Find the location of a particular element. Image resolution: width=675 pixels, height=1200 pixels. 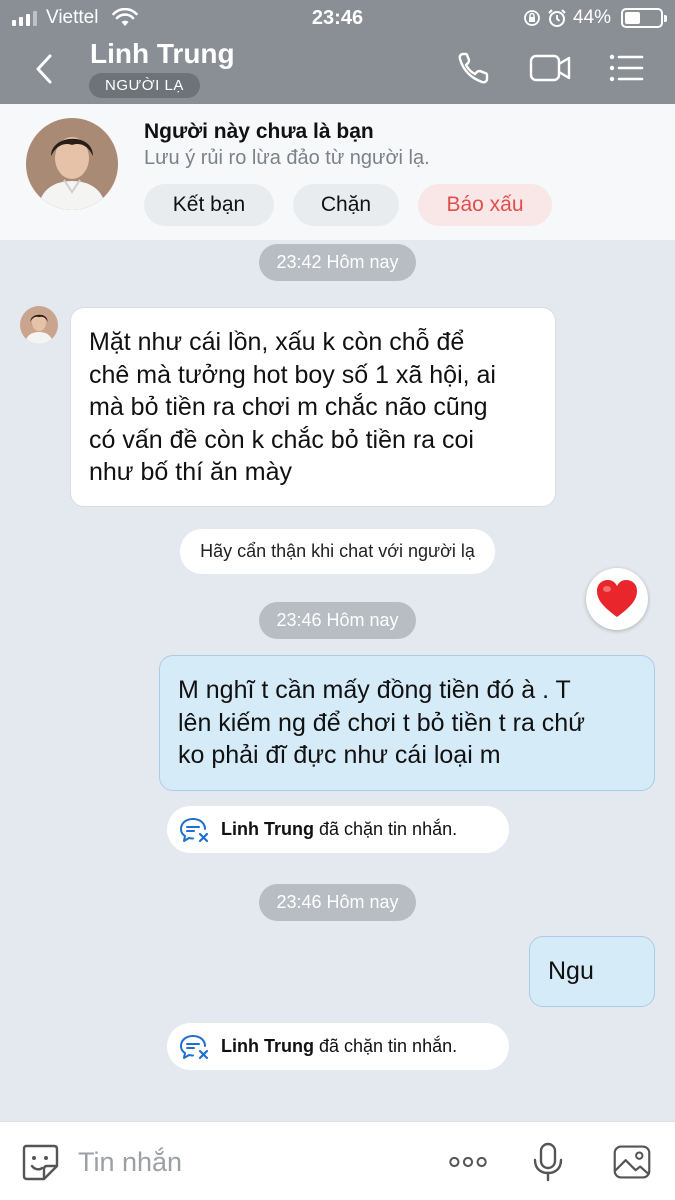

block-button: Chặn is located at coordinates (346, 205).